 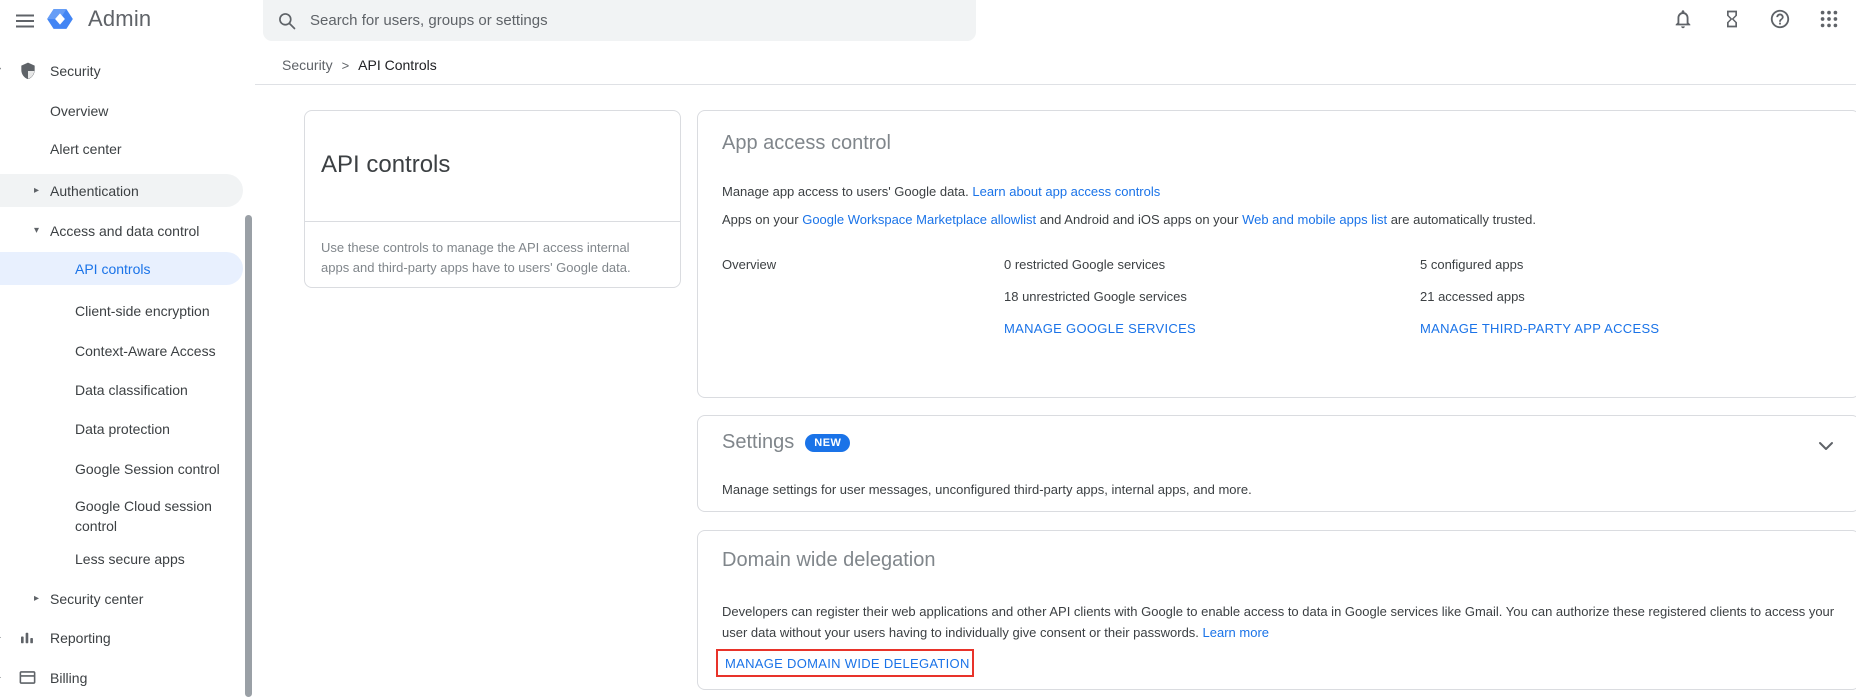 What do you see at coordinates (749, 264) in the screenshot?
I see `overview-label: Overview` at bounding box center [749, 264].